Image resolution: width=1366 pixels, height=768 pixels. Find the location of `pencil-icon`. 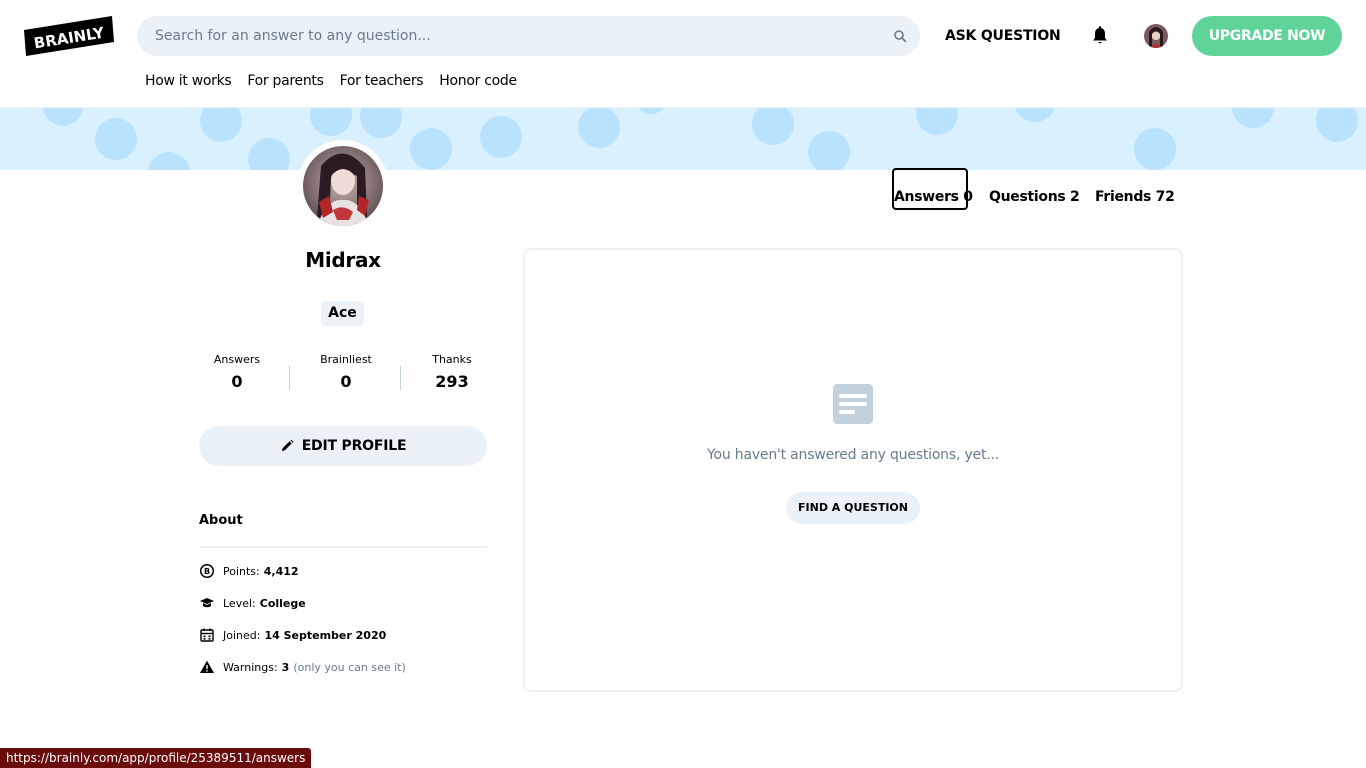

pencil-icon is located at coordinates (287, 445).